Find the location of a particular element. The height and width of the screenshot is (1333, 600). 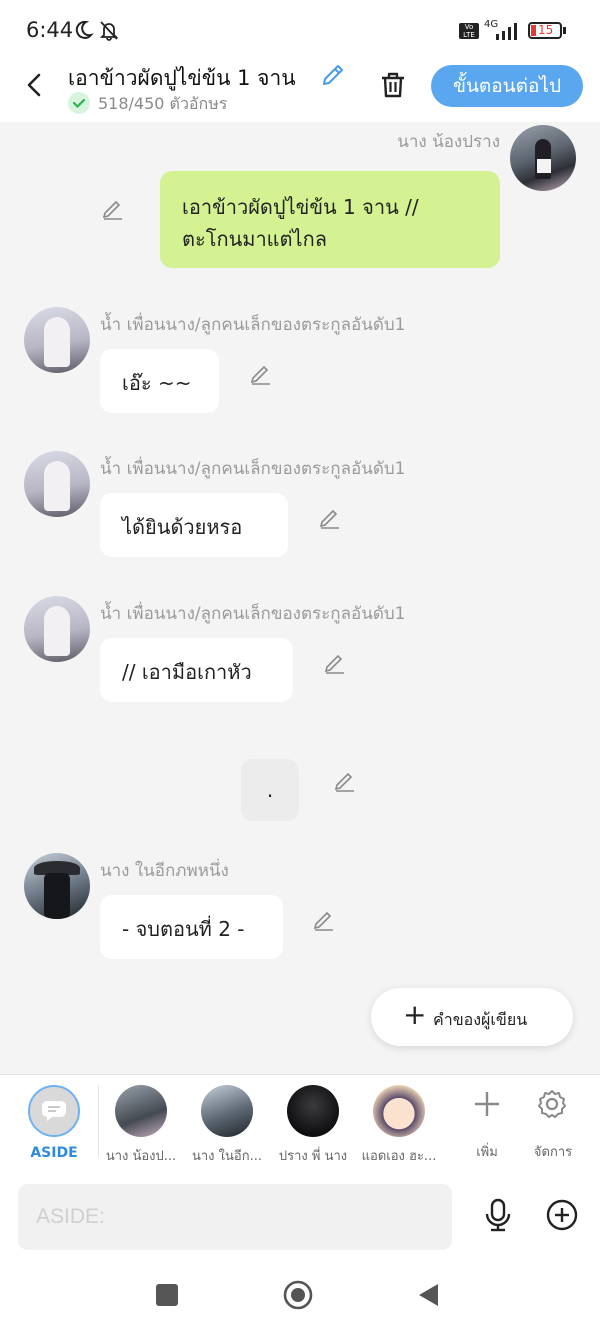

message-text: เอาข้าวผัดปูไข่ข้น 1 จาน // is located at coordinates (300, 207).